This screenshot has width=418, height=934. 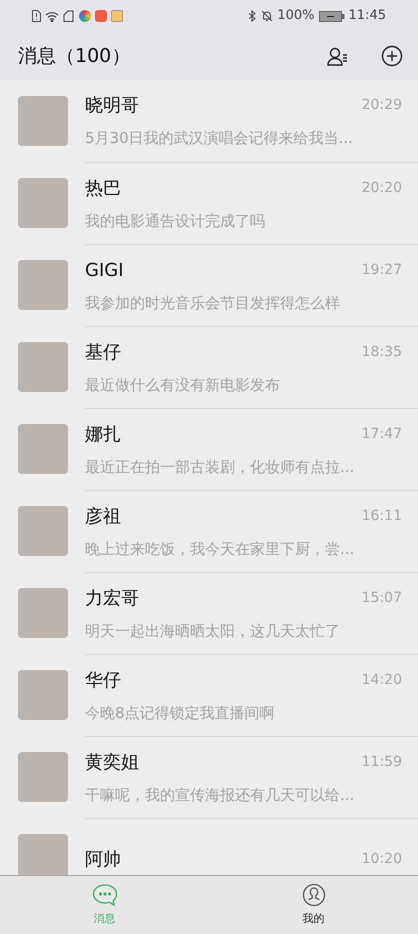 What do you see at coordinates (209, 695) in the screenshot?
I see `conversation-row: 华仔 14:20 今晚8点记得锁定我直播间啊` at bounding box center [209, 695].